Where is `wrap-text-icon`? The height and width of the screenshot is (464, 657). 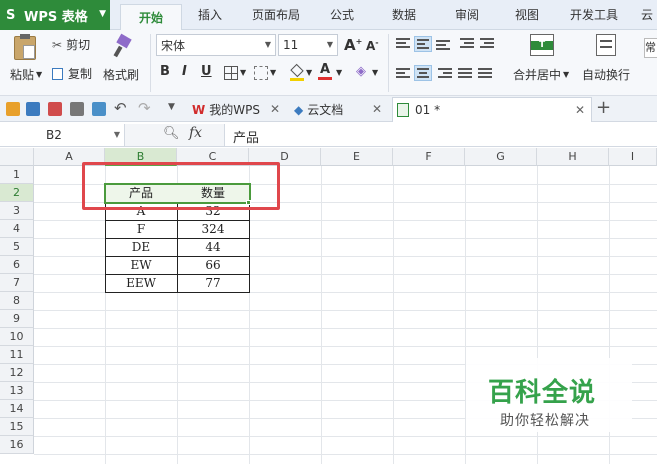
wrap-text-icon is located at coordinates (606, 45).